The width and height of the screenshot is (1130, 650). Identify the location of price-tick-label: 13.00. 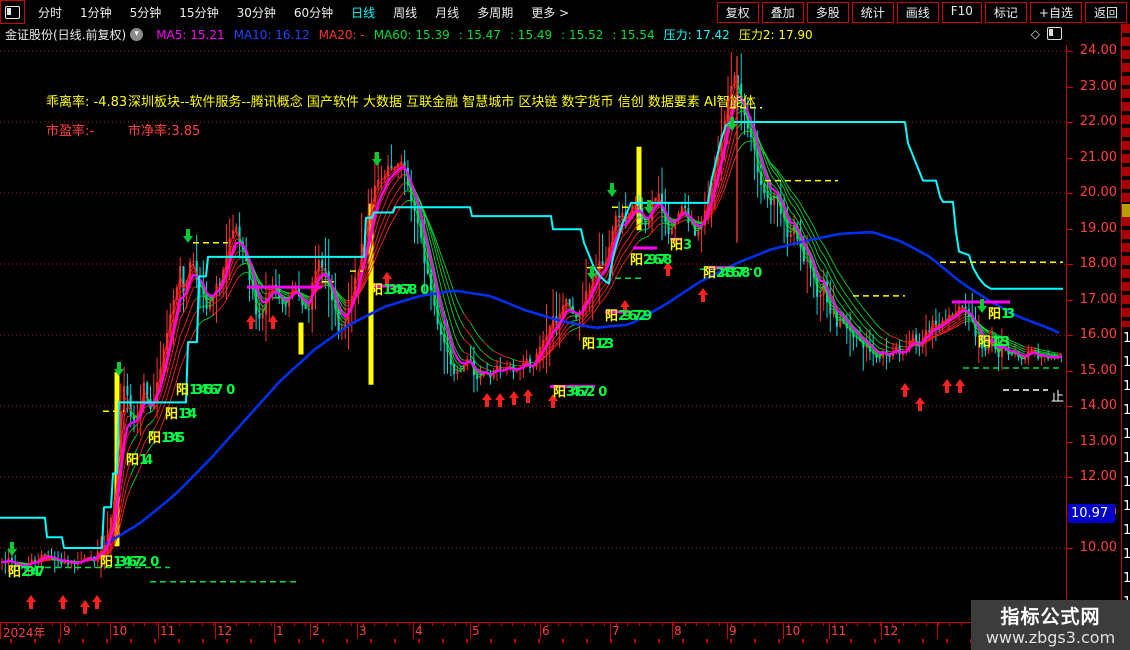
(1098, 441).